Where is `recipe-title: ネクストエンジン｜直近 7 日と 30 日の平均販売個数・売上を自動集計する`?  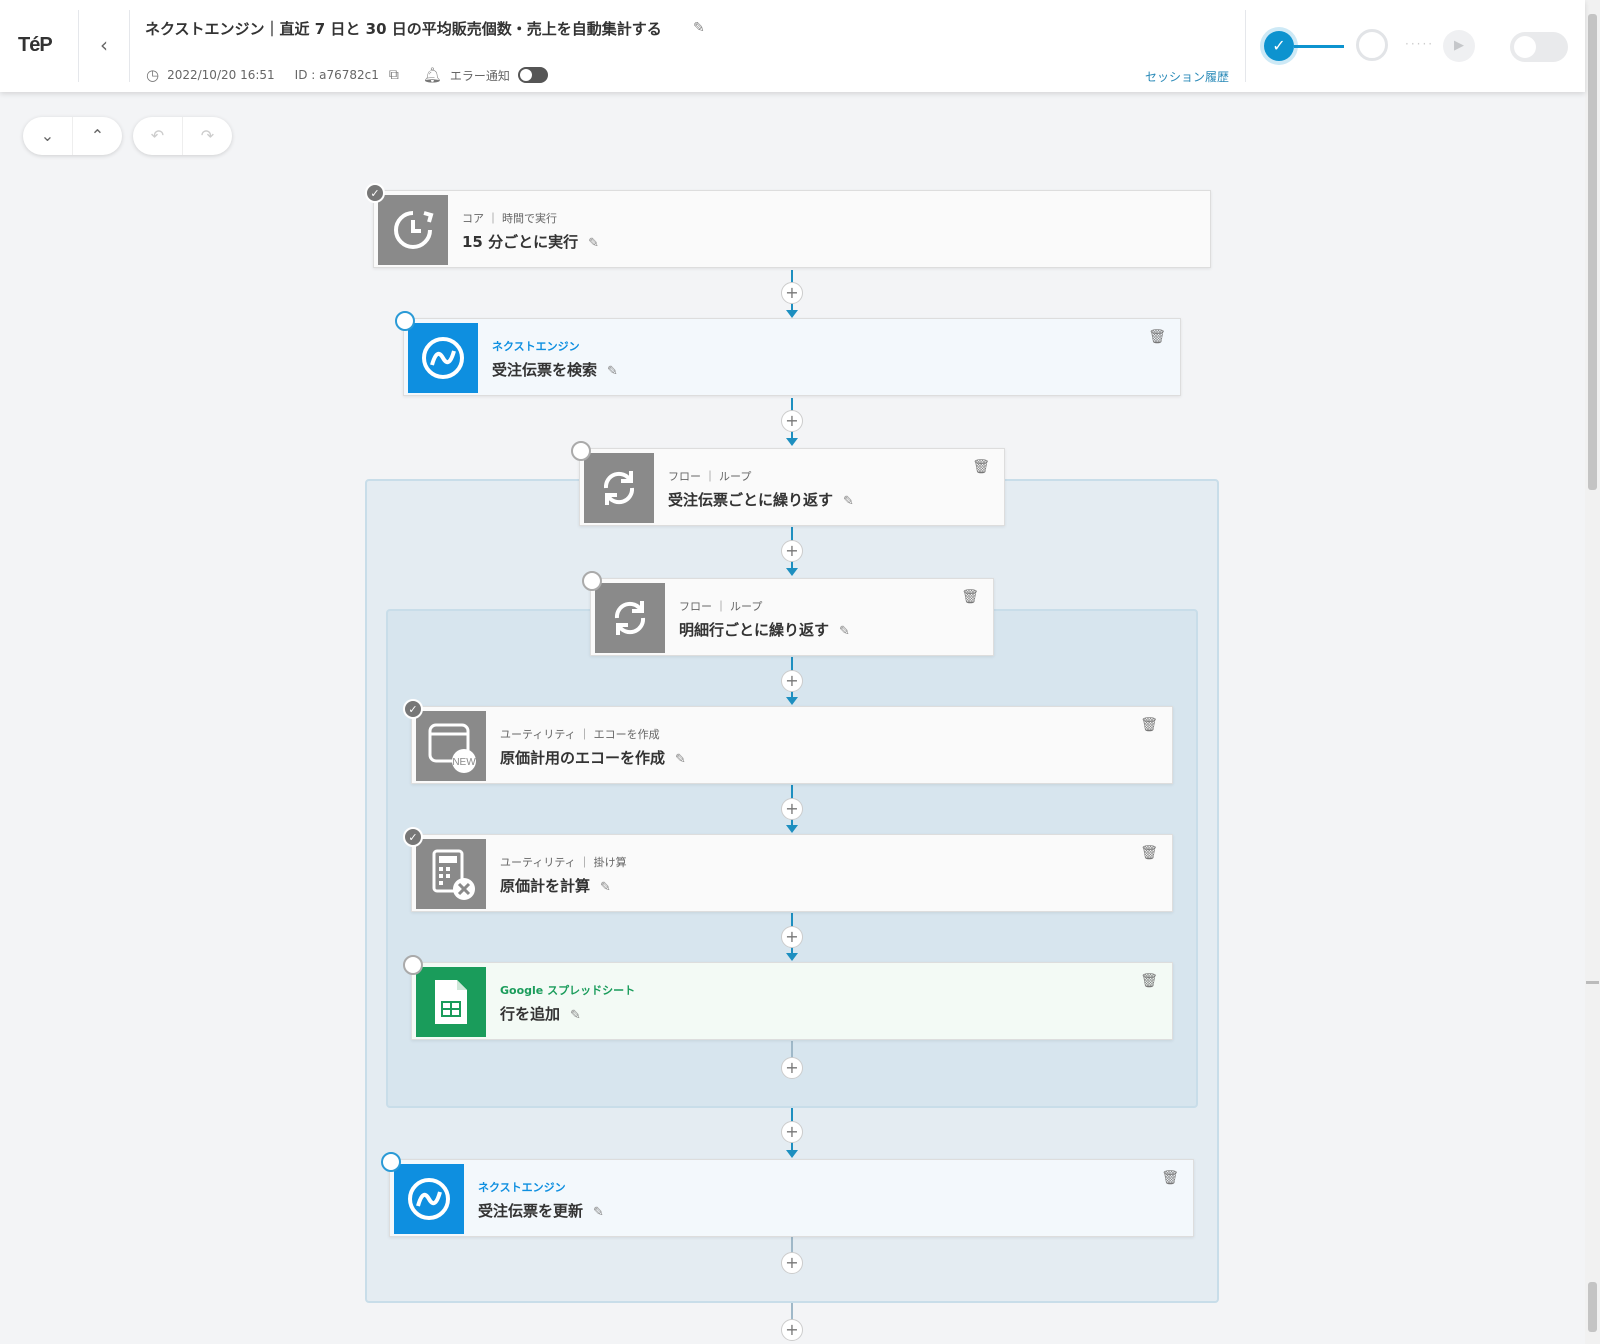 recipe-title: ネクストエンジン｜直近 7 日と 30 日の平均販売個数・売上を自動集計する is located at coordinates (403, 29).